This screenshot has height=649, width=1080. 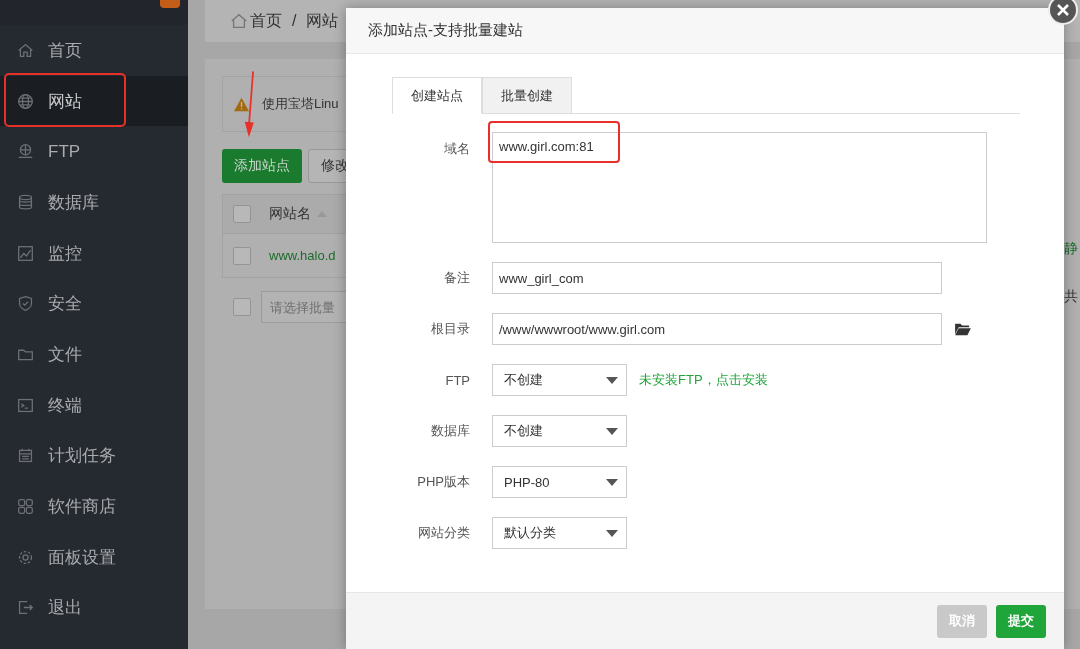 I want to click on status-text: 静, so click(x=1071, y=249).